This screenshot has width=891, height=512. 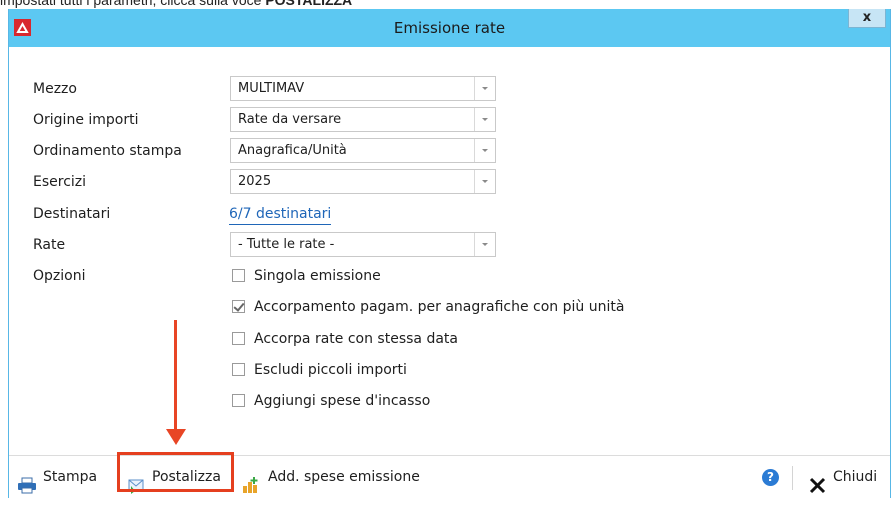 I want to click on esercizi-select: 2025, so click(x=363, y=181).